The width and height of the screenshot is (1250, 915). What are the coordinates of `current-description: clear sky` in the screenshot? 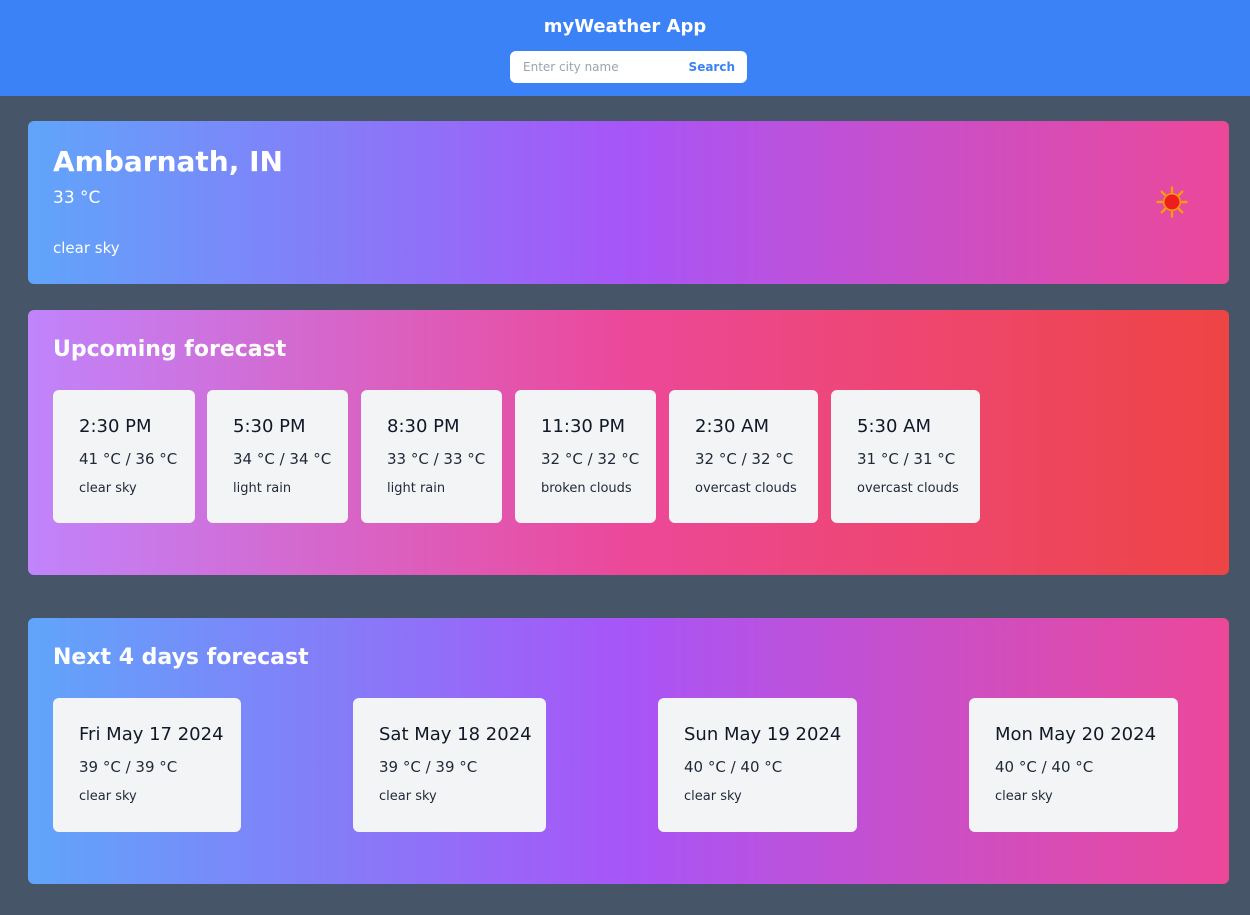 It's located at (86, 248).